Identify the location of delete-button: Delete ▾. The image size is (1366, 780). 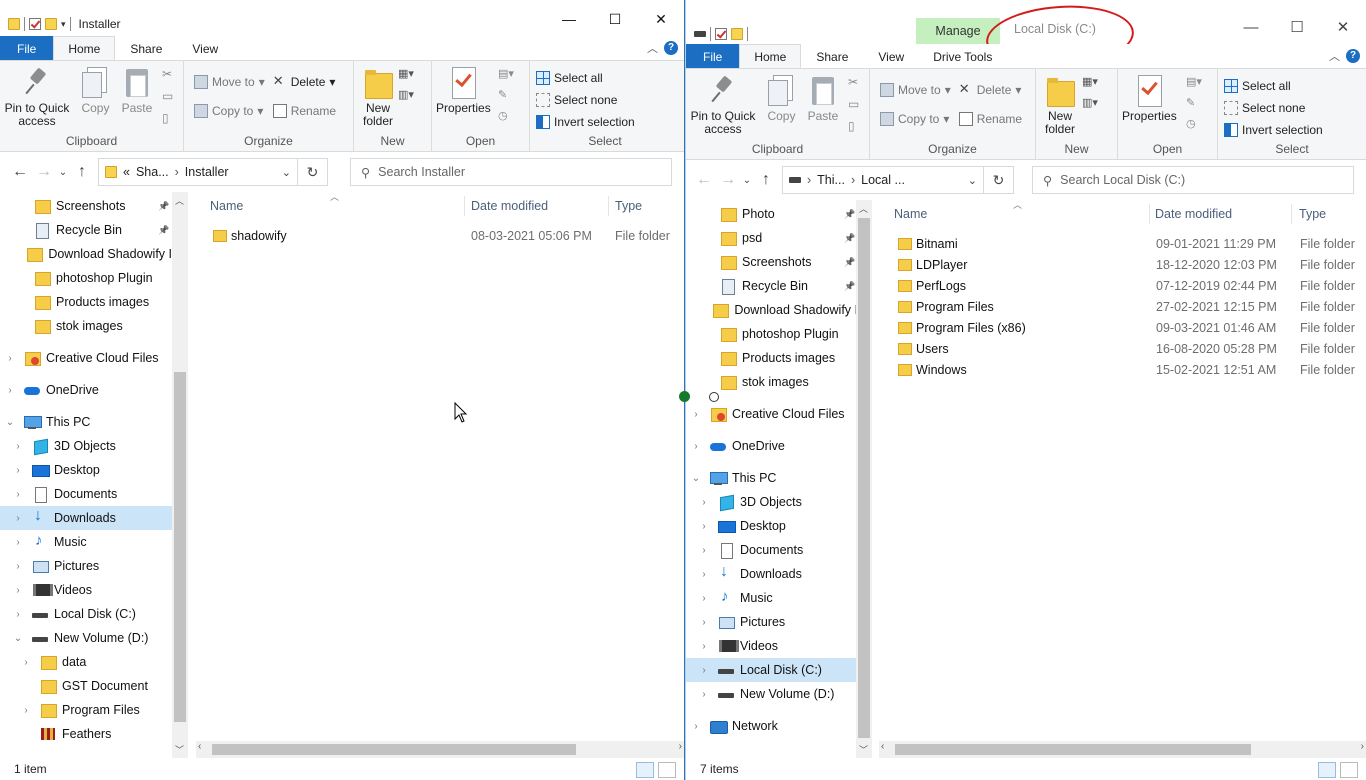
(304, 82).